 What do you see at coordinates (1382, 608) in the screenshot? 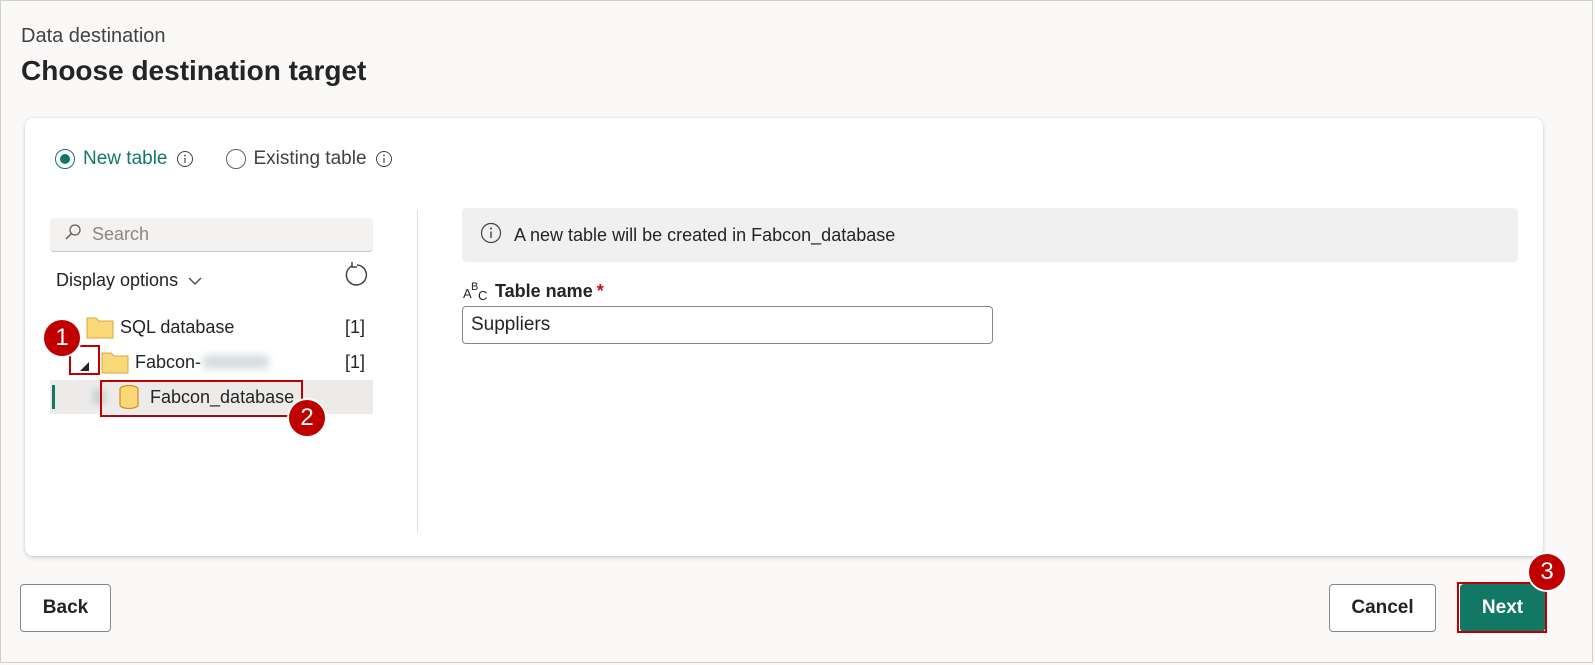
I see `cancel-button: Cancel` at bounding box center [1382, 608].